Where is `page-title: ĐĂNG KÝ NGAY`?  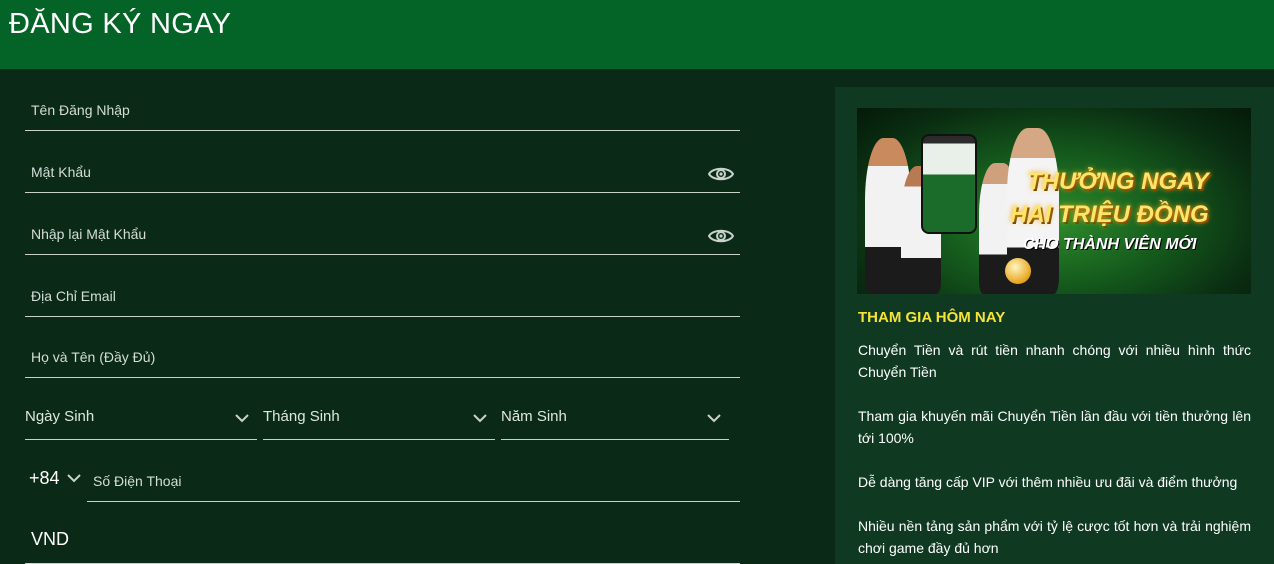
page-title: ĐĂNG KÝ NGAY is located at coordinates (120, 24).